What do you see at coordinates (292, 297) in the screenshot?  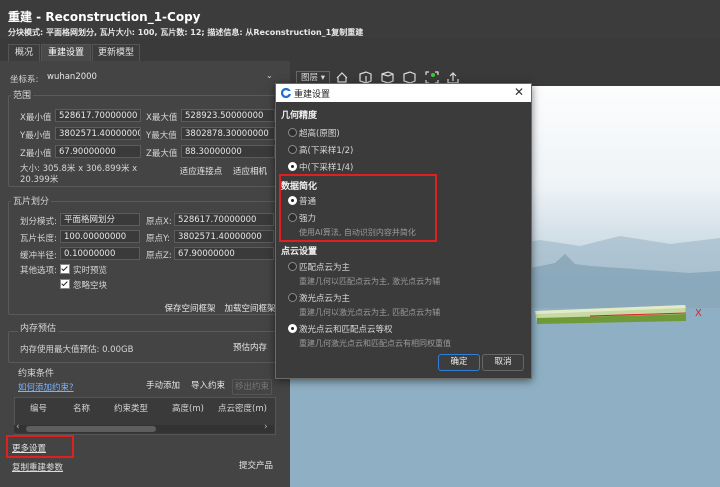 I see `radio-lidar-primary` at bounding box center [292, 297].